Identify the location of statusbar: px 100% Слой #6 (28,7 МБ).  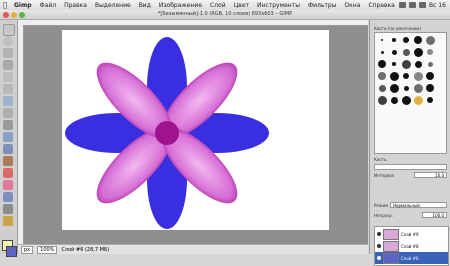
(193, 249).